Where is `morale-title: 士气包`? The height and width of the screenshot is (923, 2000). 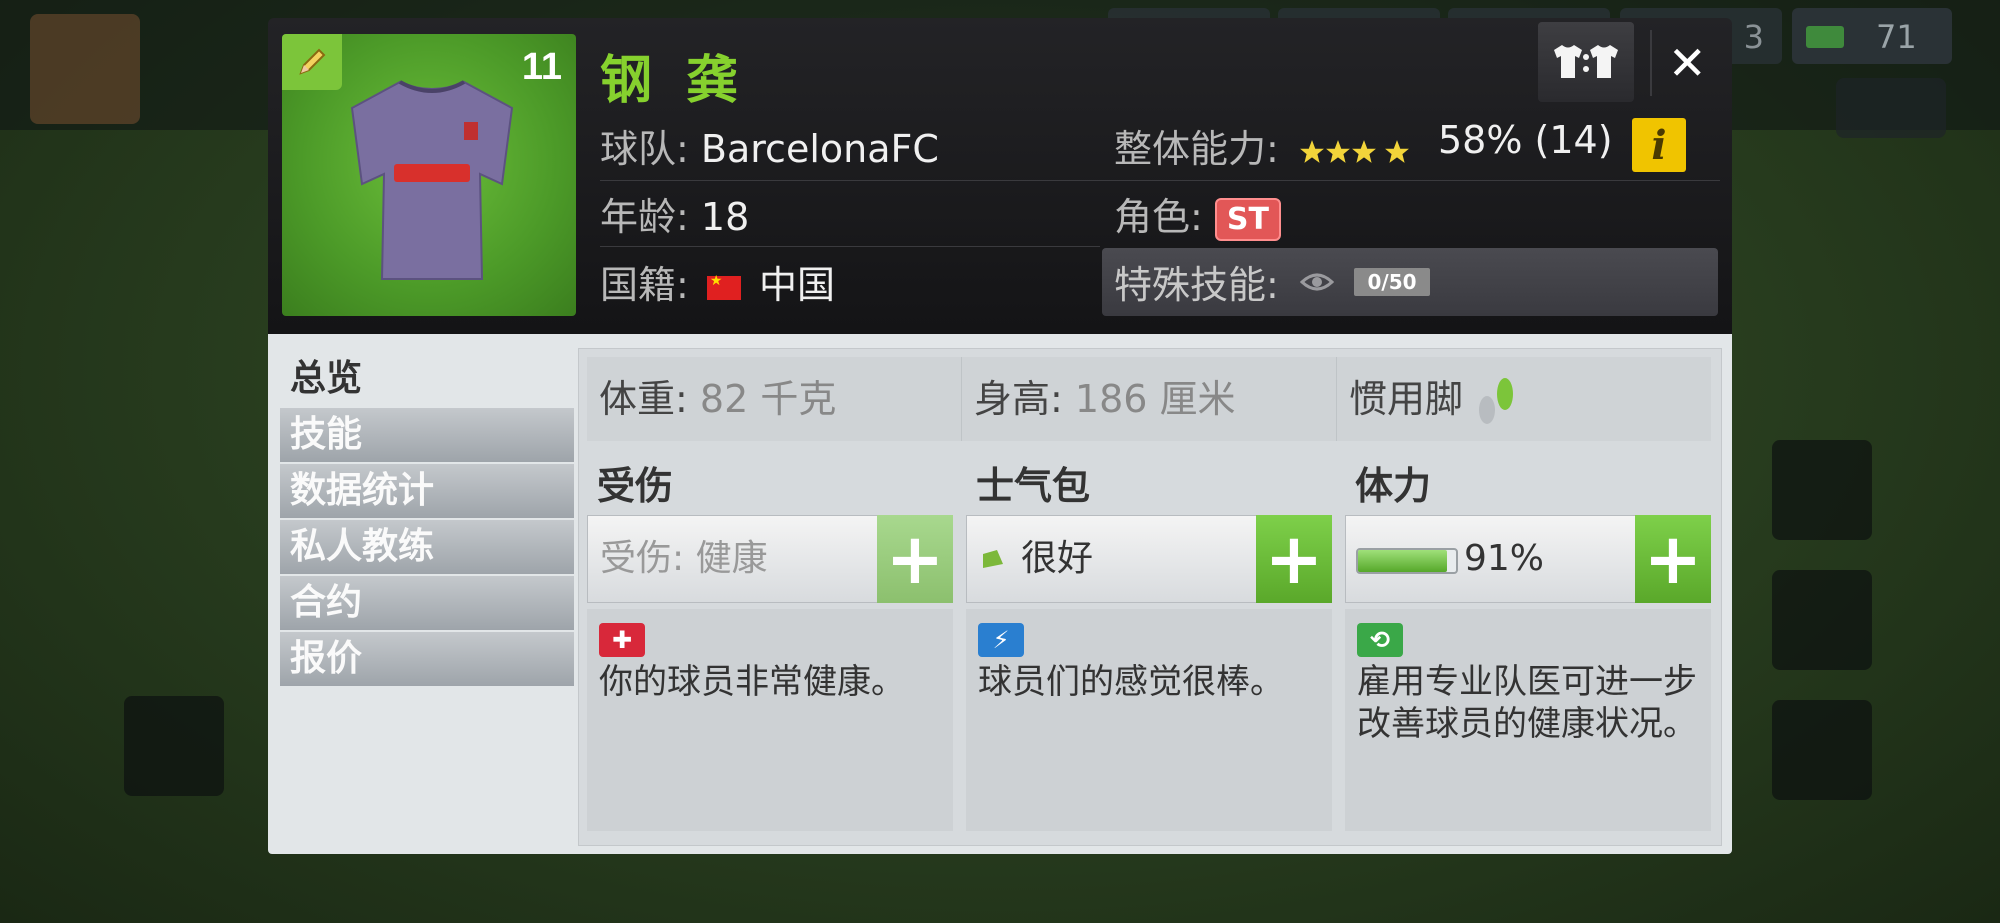 morale-title: 士气包 is located at coordinates (1033, 486).